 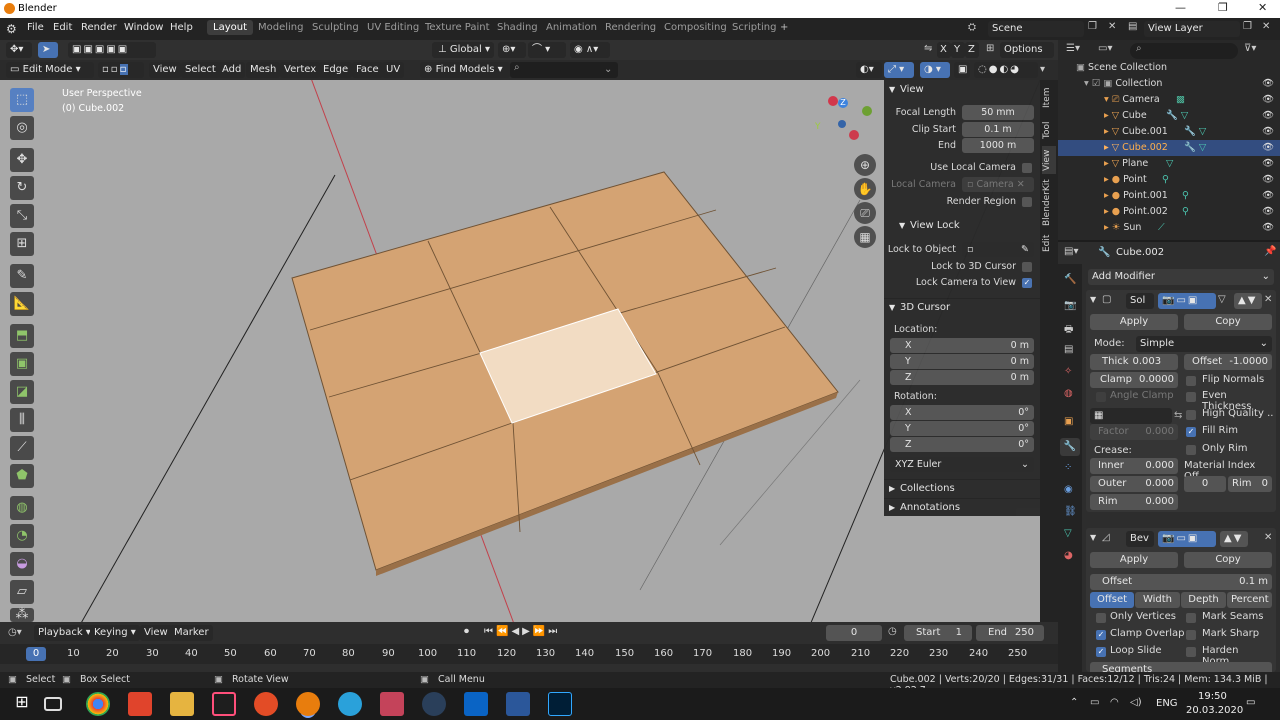 I want to click on steam-icon, so click(x=434, y=704).